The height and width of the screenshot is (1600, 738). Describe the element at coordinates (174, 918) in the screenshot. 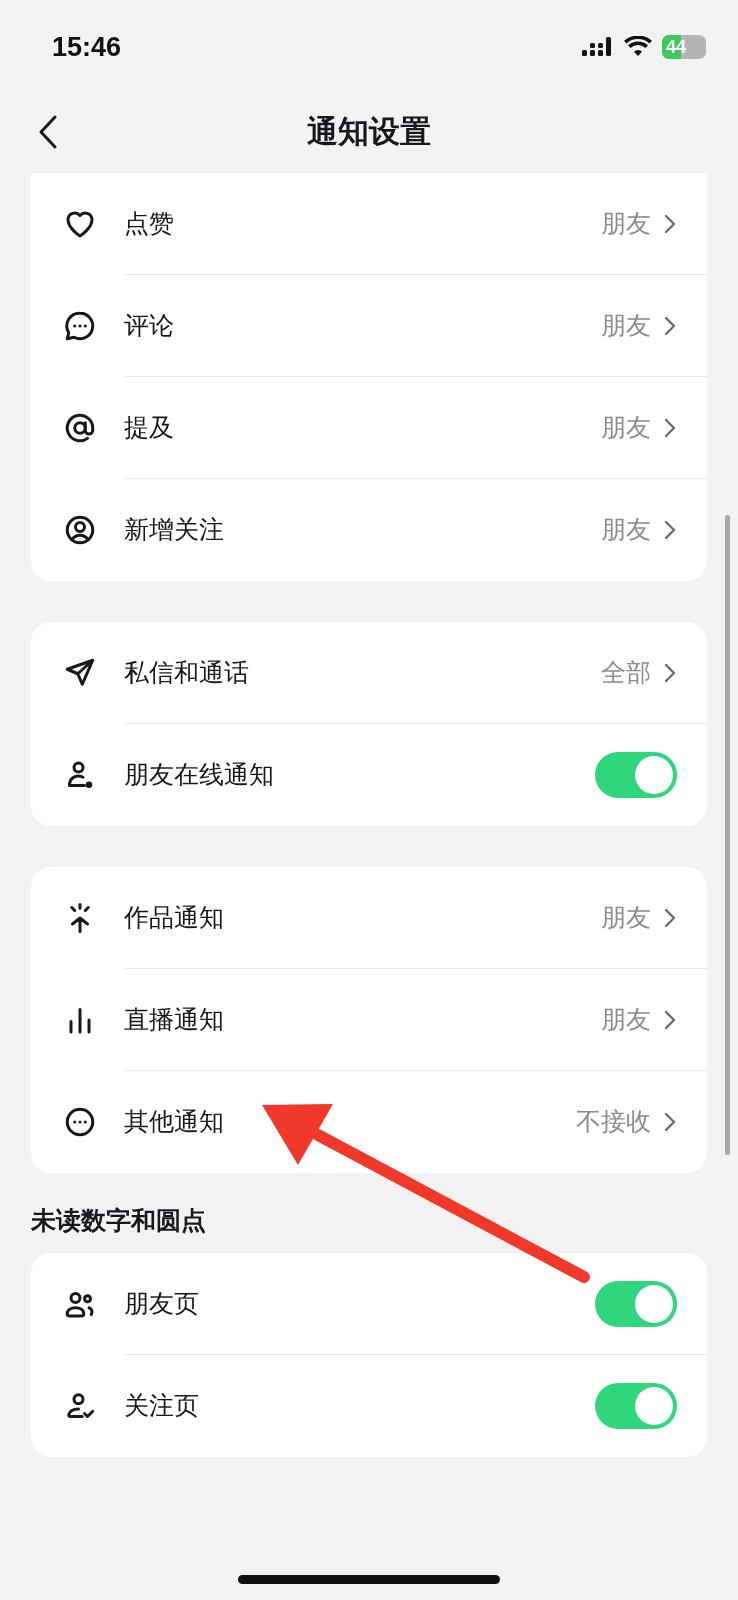

I see `setting-label: 作品通知` at that location.